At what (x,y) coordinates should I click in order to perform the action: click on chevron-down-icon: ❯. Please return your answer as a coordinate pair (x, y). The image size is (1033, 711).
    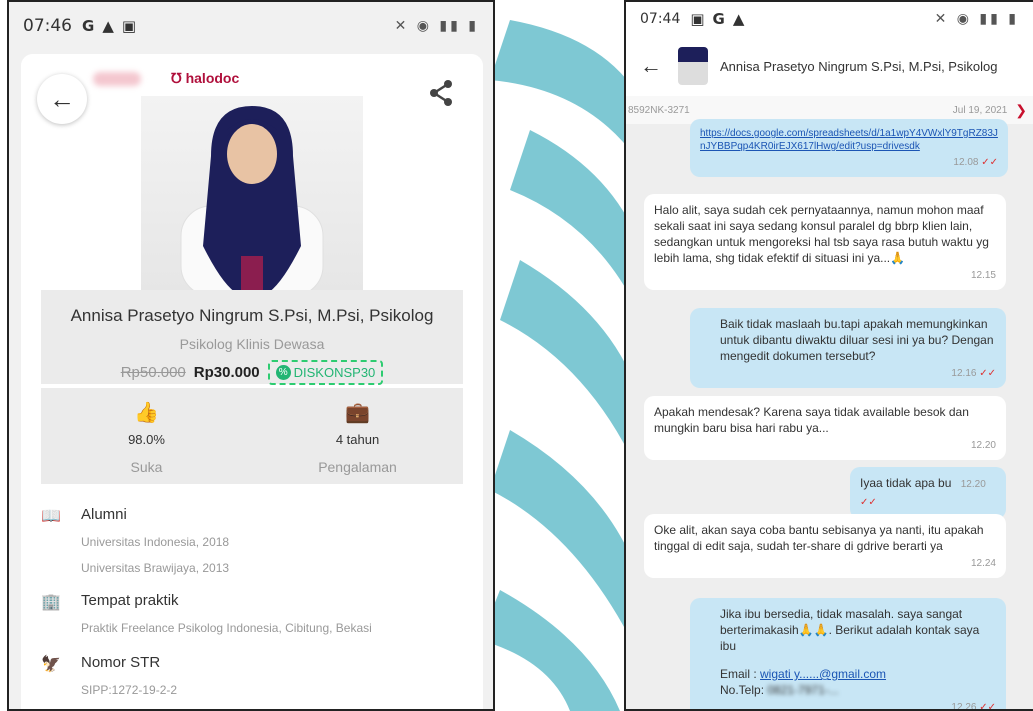
    Looking at the image, I should click on (1021, 110).